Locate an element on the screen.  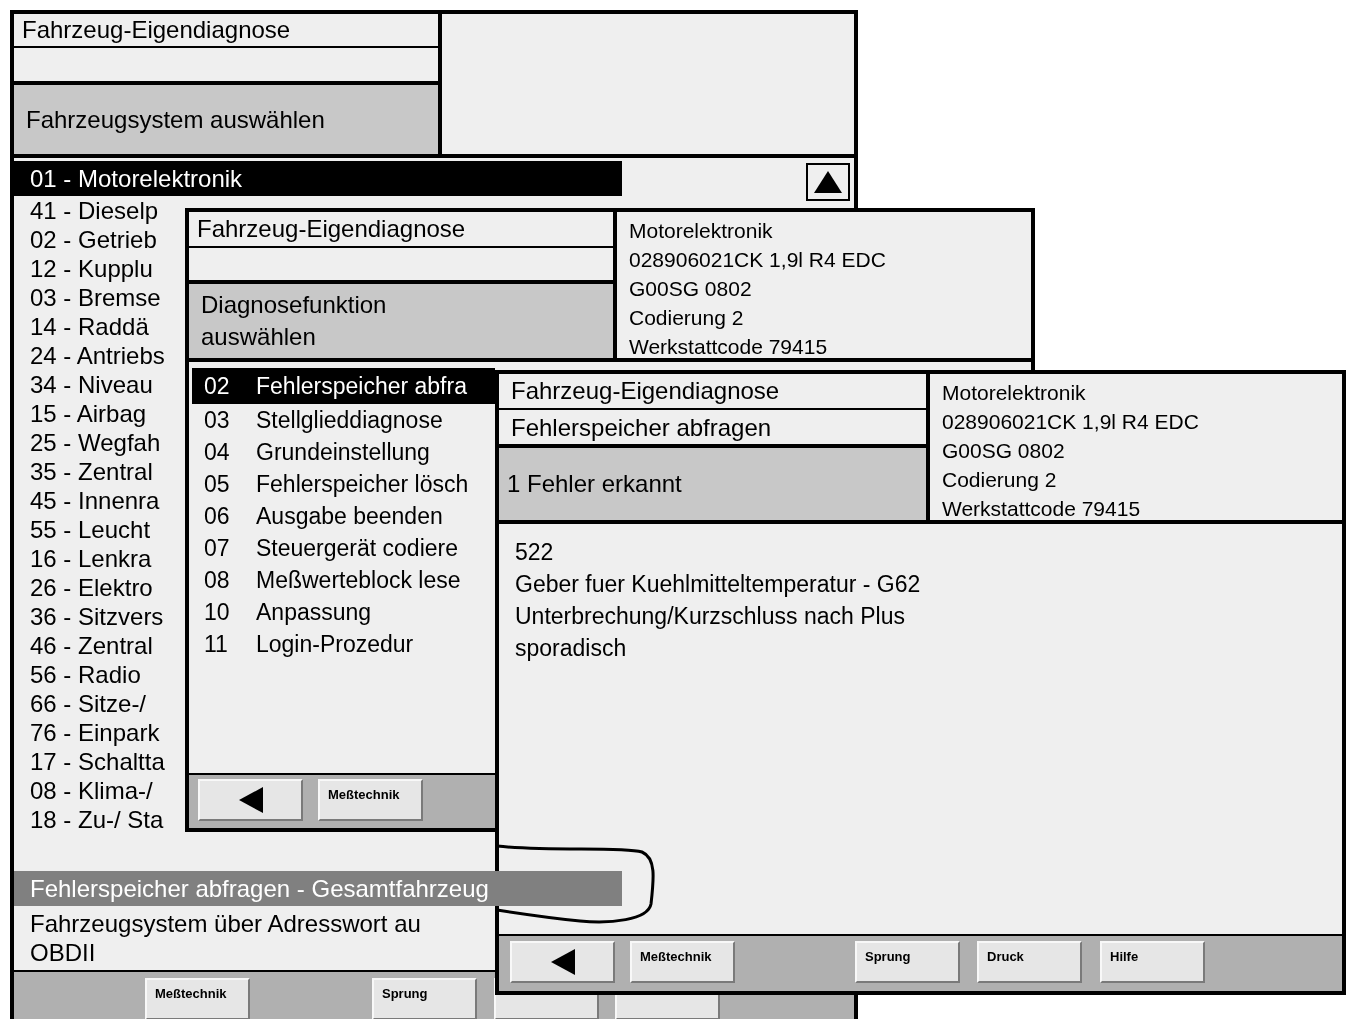
function-row: 11 Login-Prozedur is located at coordinates (343, 644).